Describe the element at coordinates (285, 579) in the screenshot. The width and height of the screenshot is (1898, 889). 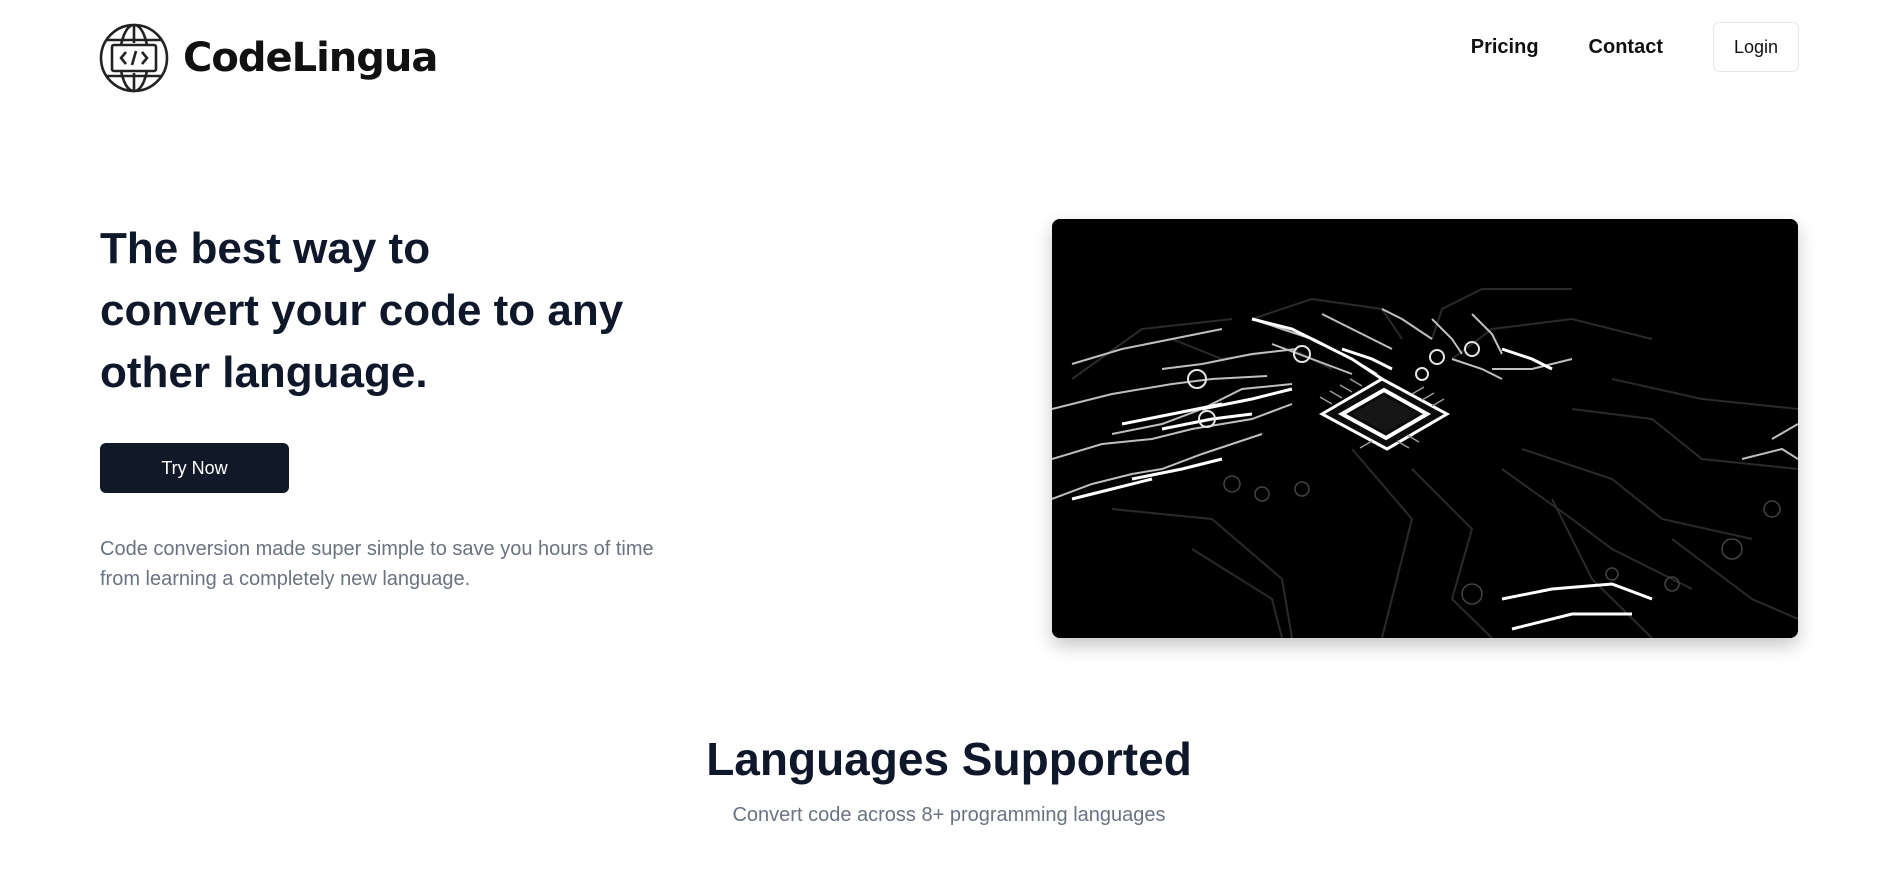
I see `hero-description-line: from learning a completely new language.` at that location.